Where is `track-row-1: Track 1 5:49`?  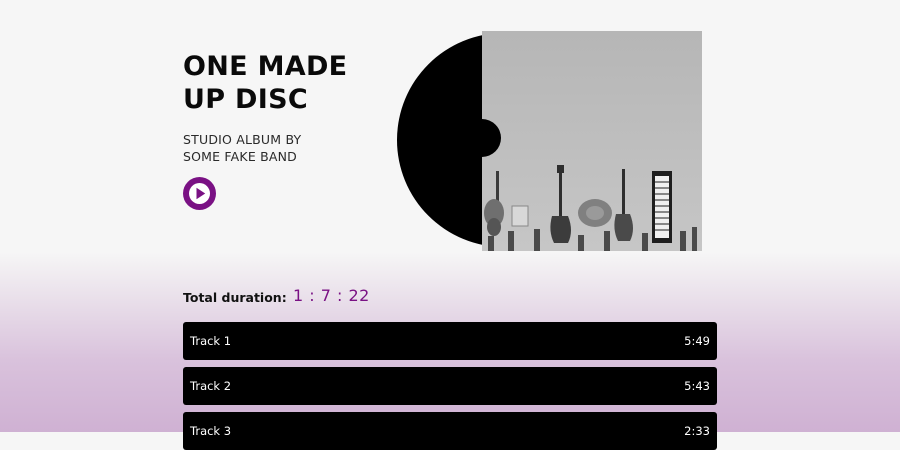
track-row-1: Track 1 5:49 is located at coordinates (450, 341).